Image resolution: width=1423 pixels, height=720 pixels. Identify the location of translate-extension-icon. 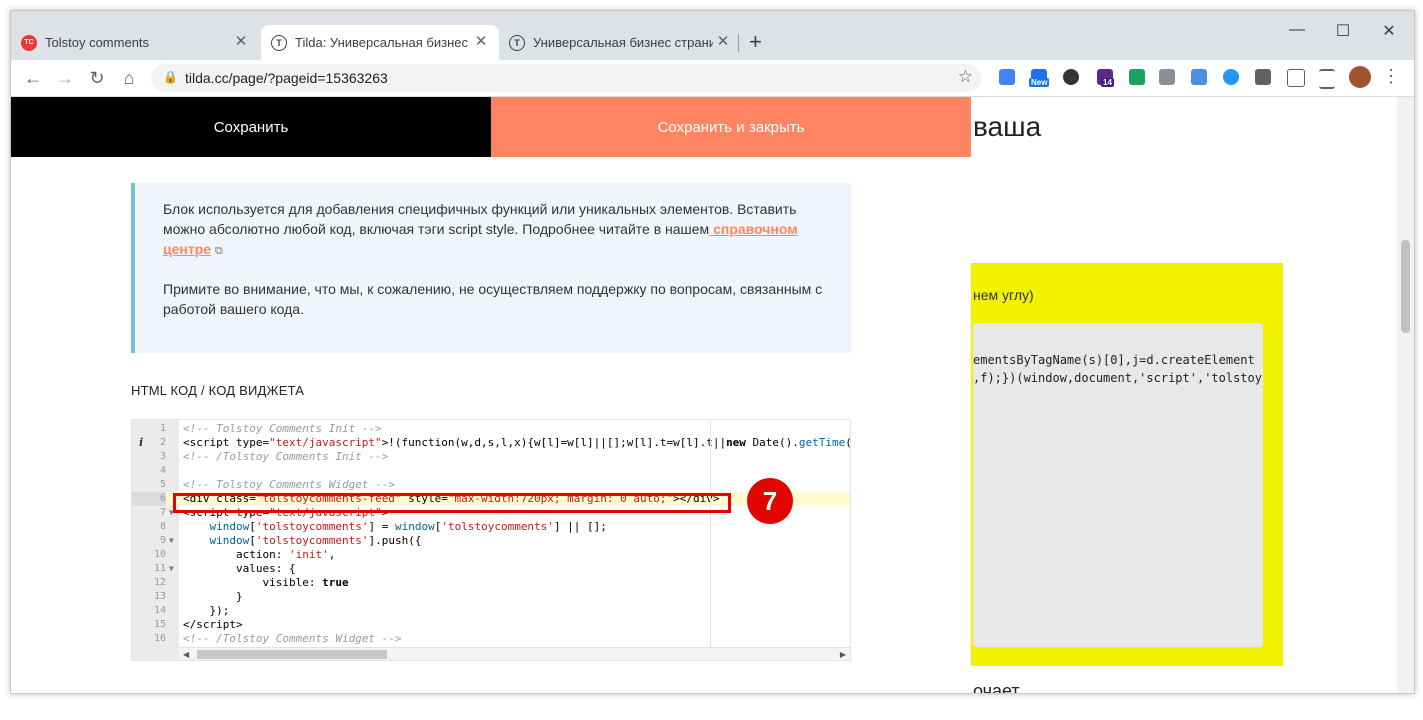
(1007, 77).